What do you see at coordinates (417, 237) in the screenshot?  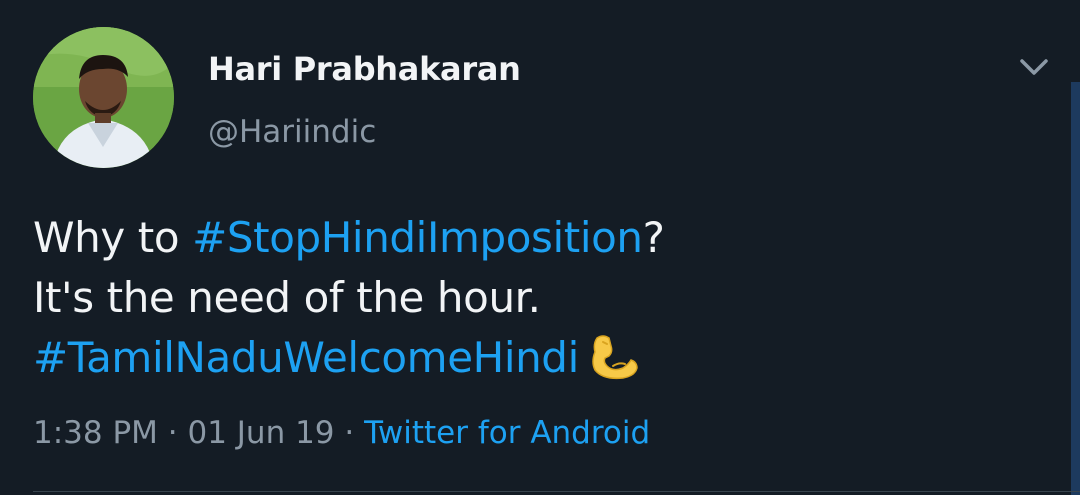 I see `hashtag-link: #StopHindiImposition` at bounding box center [417, 237].